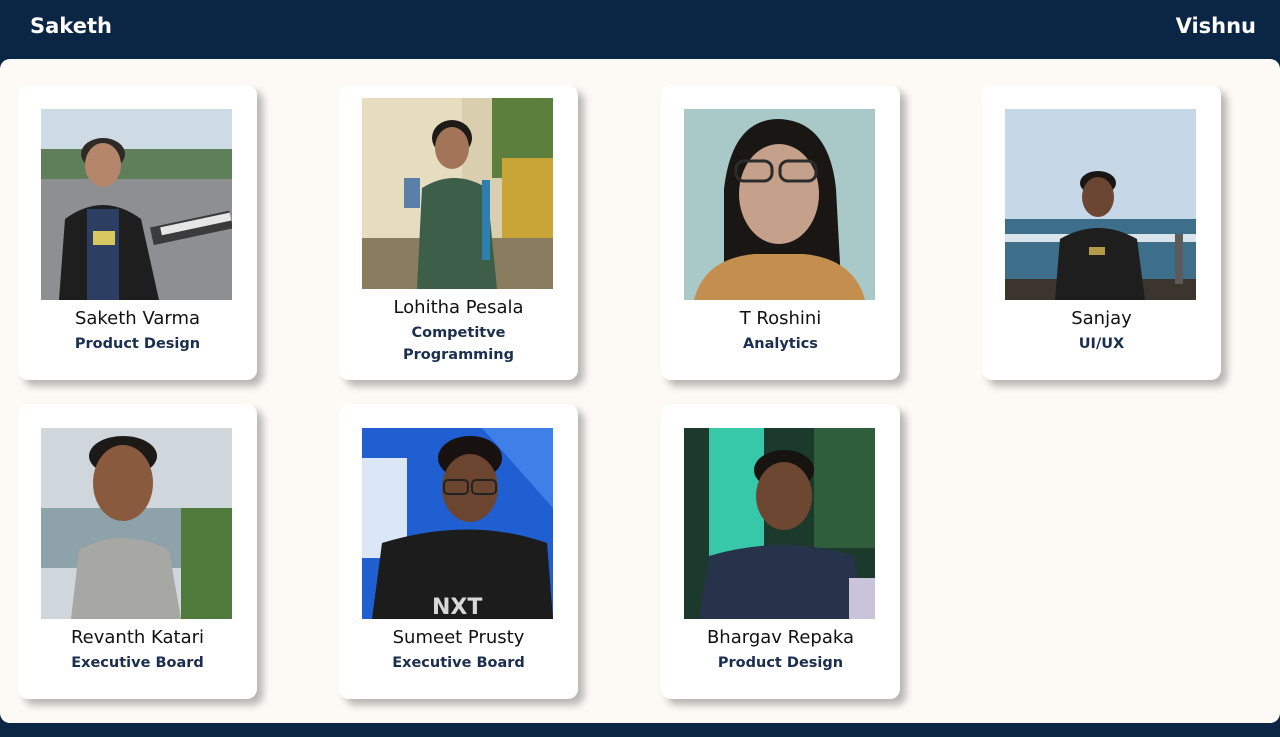 The image size is (1280, 737). I want to click on member-card: NXT Sumeet Prusty Executive Board, so click(458, 551).